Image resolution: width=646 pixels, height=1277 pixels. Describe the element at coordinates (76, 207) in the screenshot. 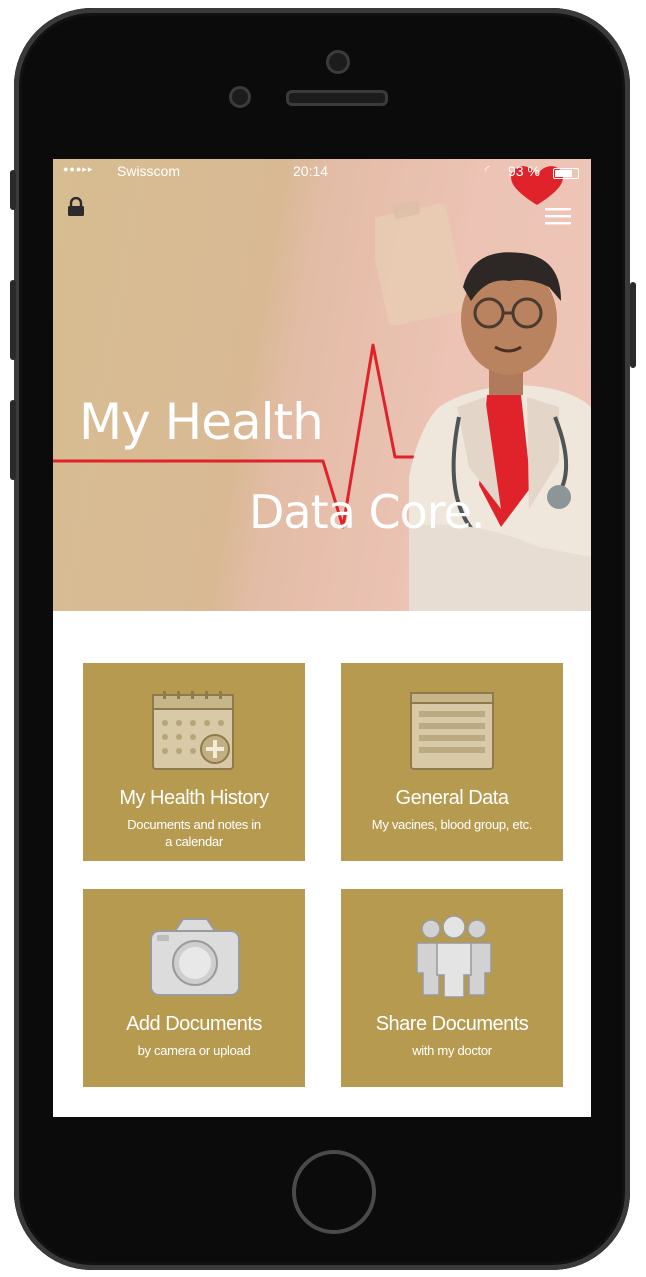

I see `lock-icon` at that location.